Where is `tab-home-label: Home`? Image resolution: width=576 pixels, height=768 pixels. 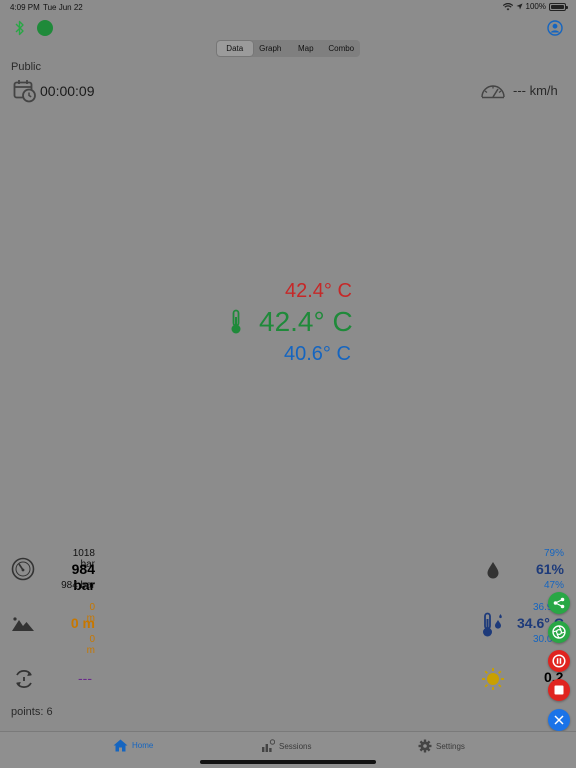
tab-home-label: Home is located at coordinates (143, 745).